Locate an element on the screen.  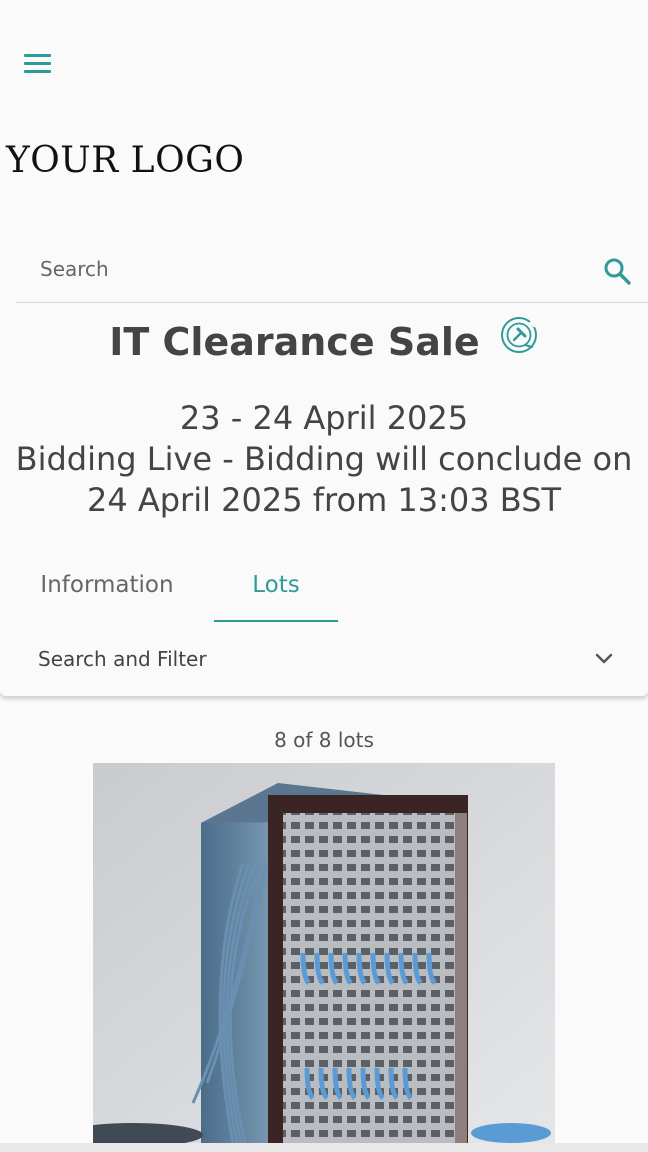
live-bidding-icon is located at coordinates (519, 335).